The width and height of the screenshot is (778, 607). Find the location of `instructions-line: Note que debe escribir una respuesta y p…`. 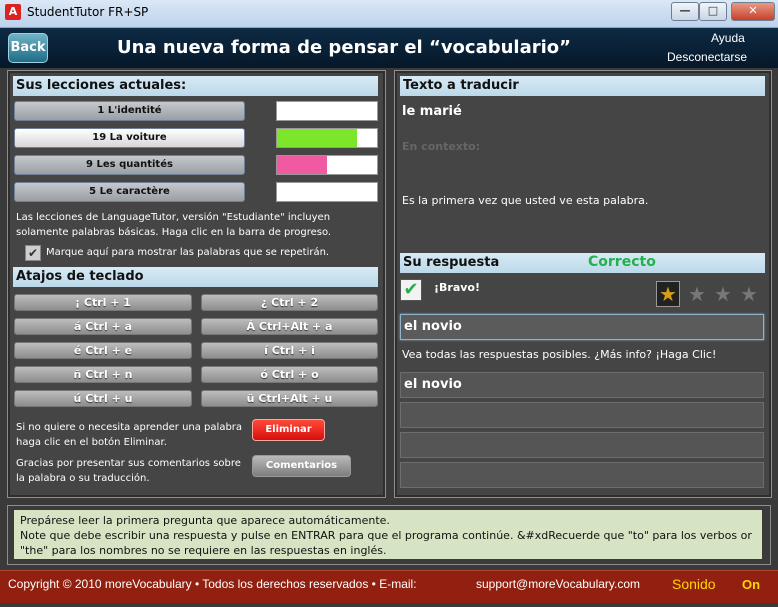

instructions-line: Note que debe escribir una respuesta y p… is located at coordinates (386, 543).